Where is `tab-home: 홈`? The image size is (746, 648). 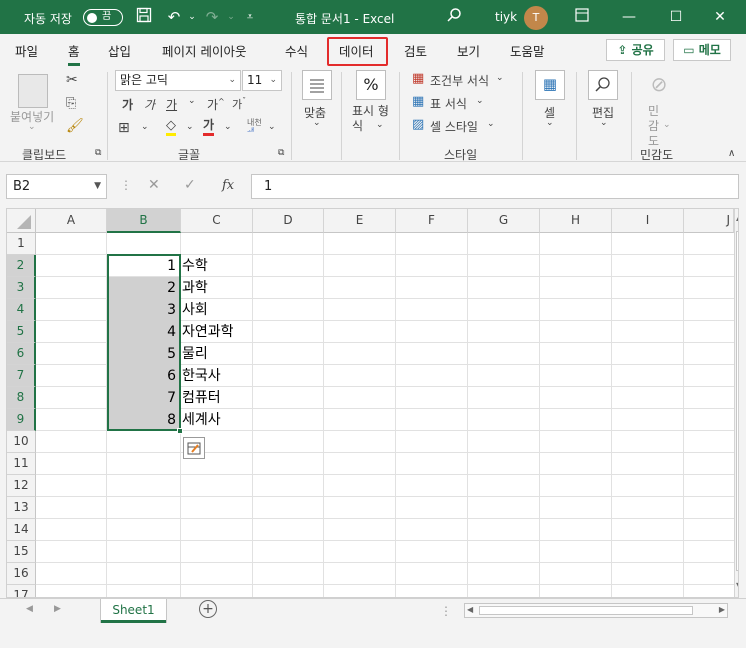
tab-home: 홈 is located at coordinates (74, 53).